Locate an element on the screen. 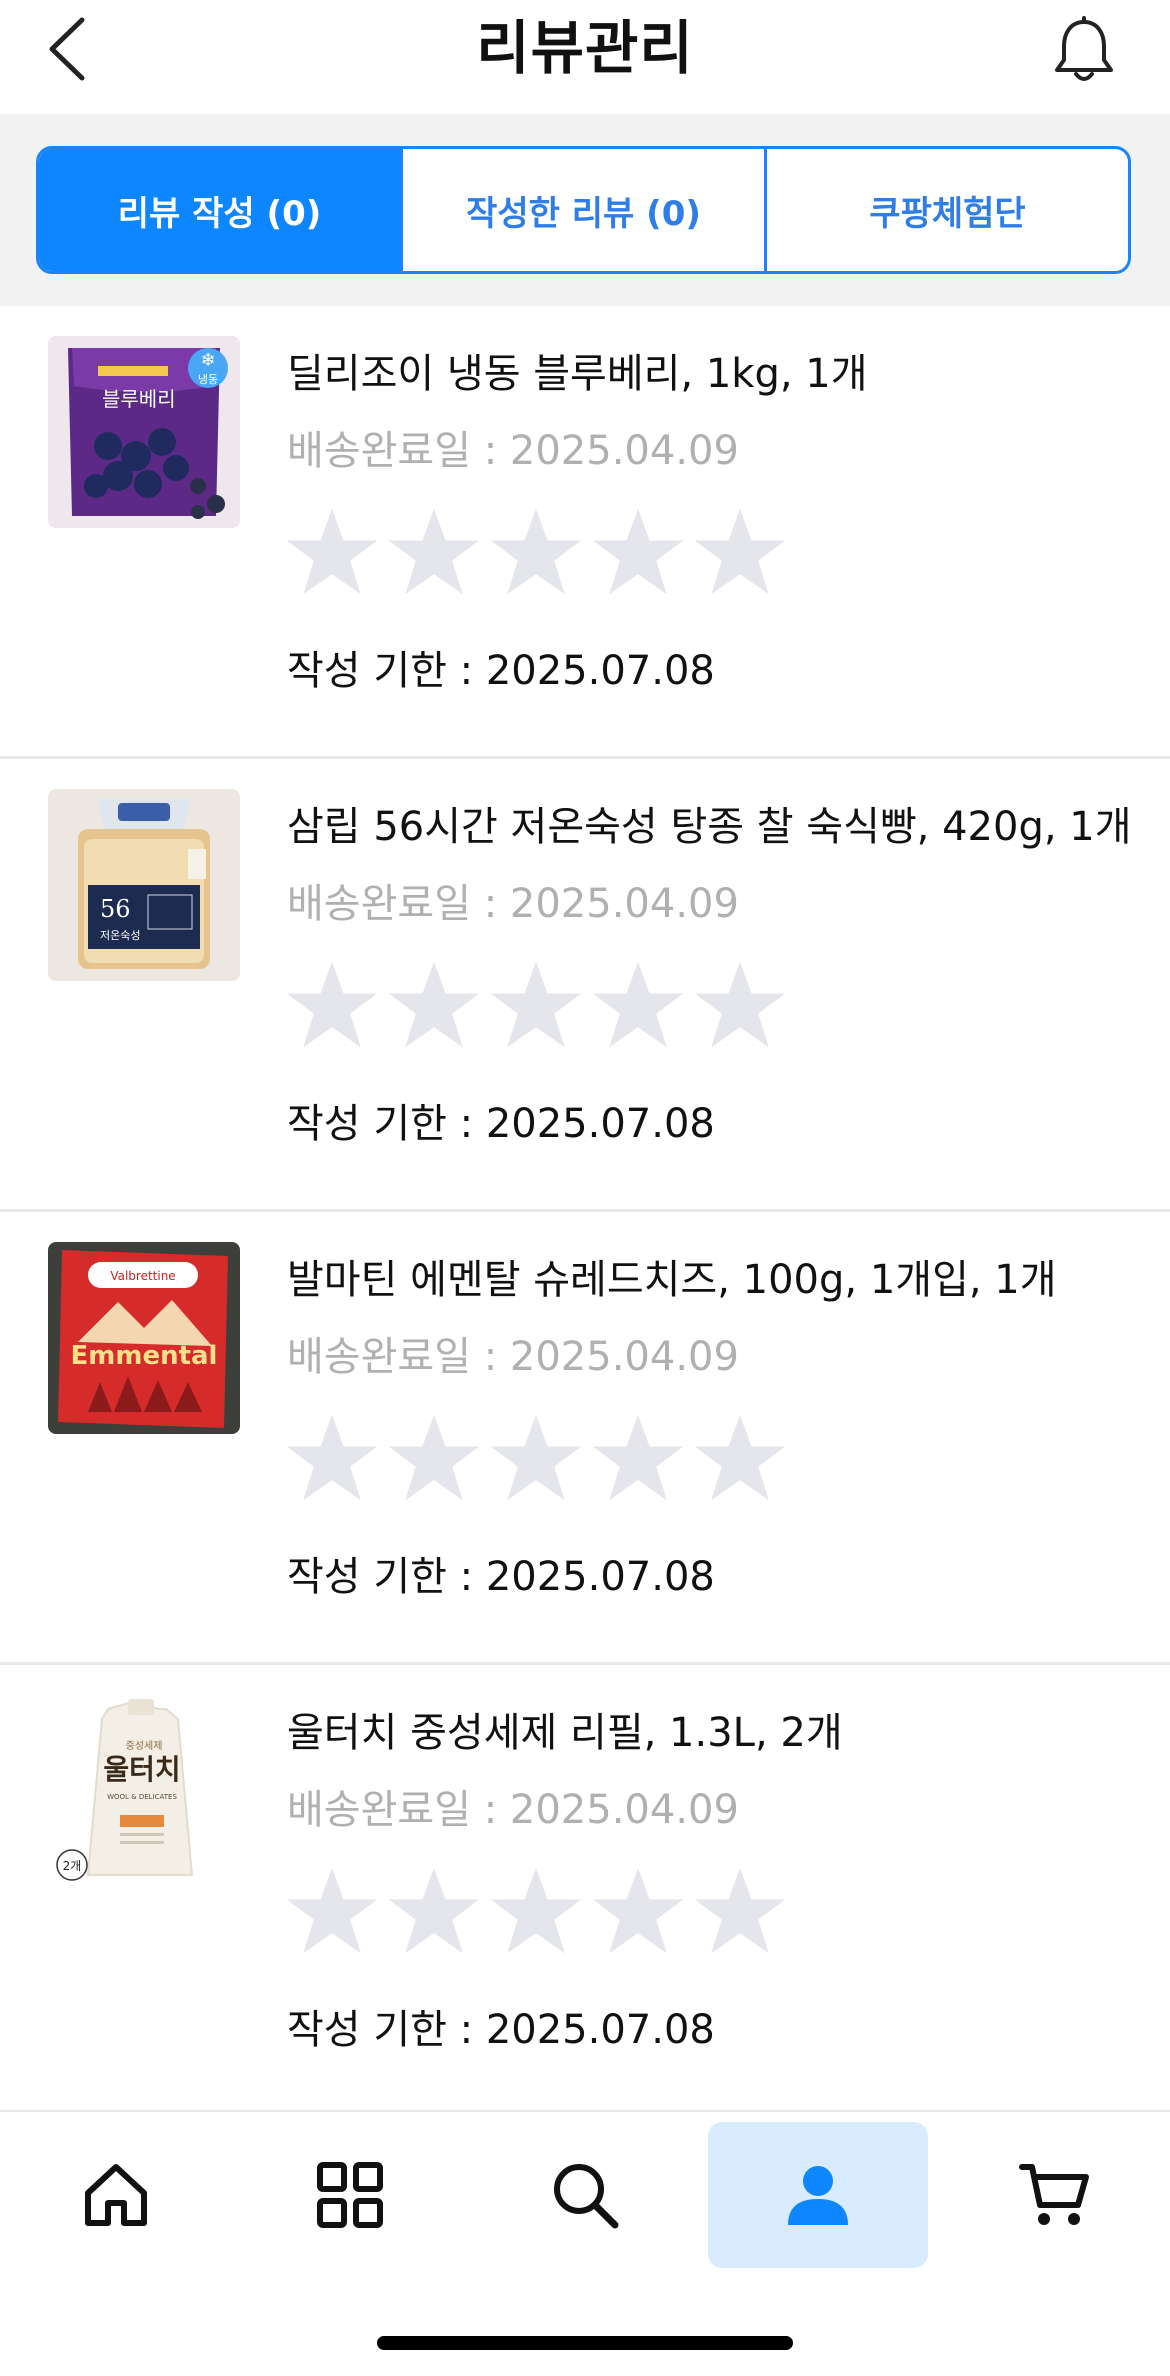 Image resolution: width=1170 pixels, height=2376 pixels. product-thumbnail-bread: 56 저온숙성 is located at coordinates (144, 885).